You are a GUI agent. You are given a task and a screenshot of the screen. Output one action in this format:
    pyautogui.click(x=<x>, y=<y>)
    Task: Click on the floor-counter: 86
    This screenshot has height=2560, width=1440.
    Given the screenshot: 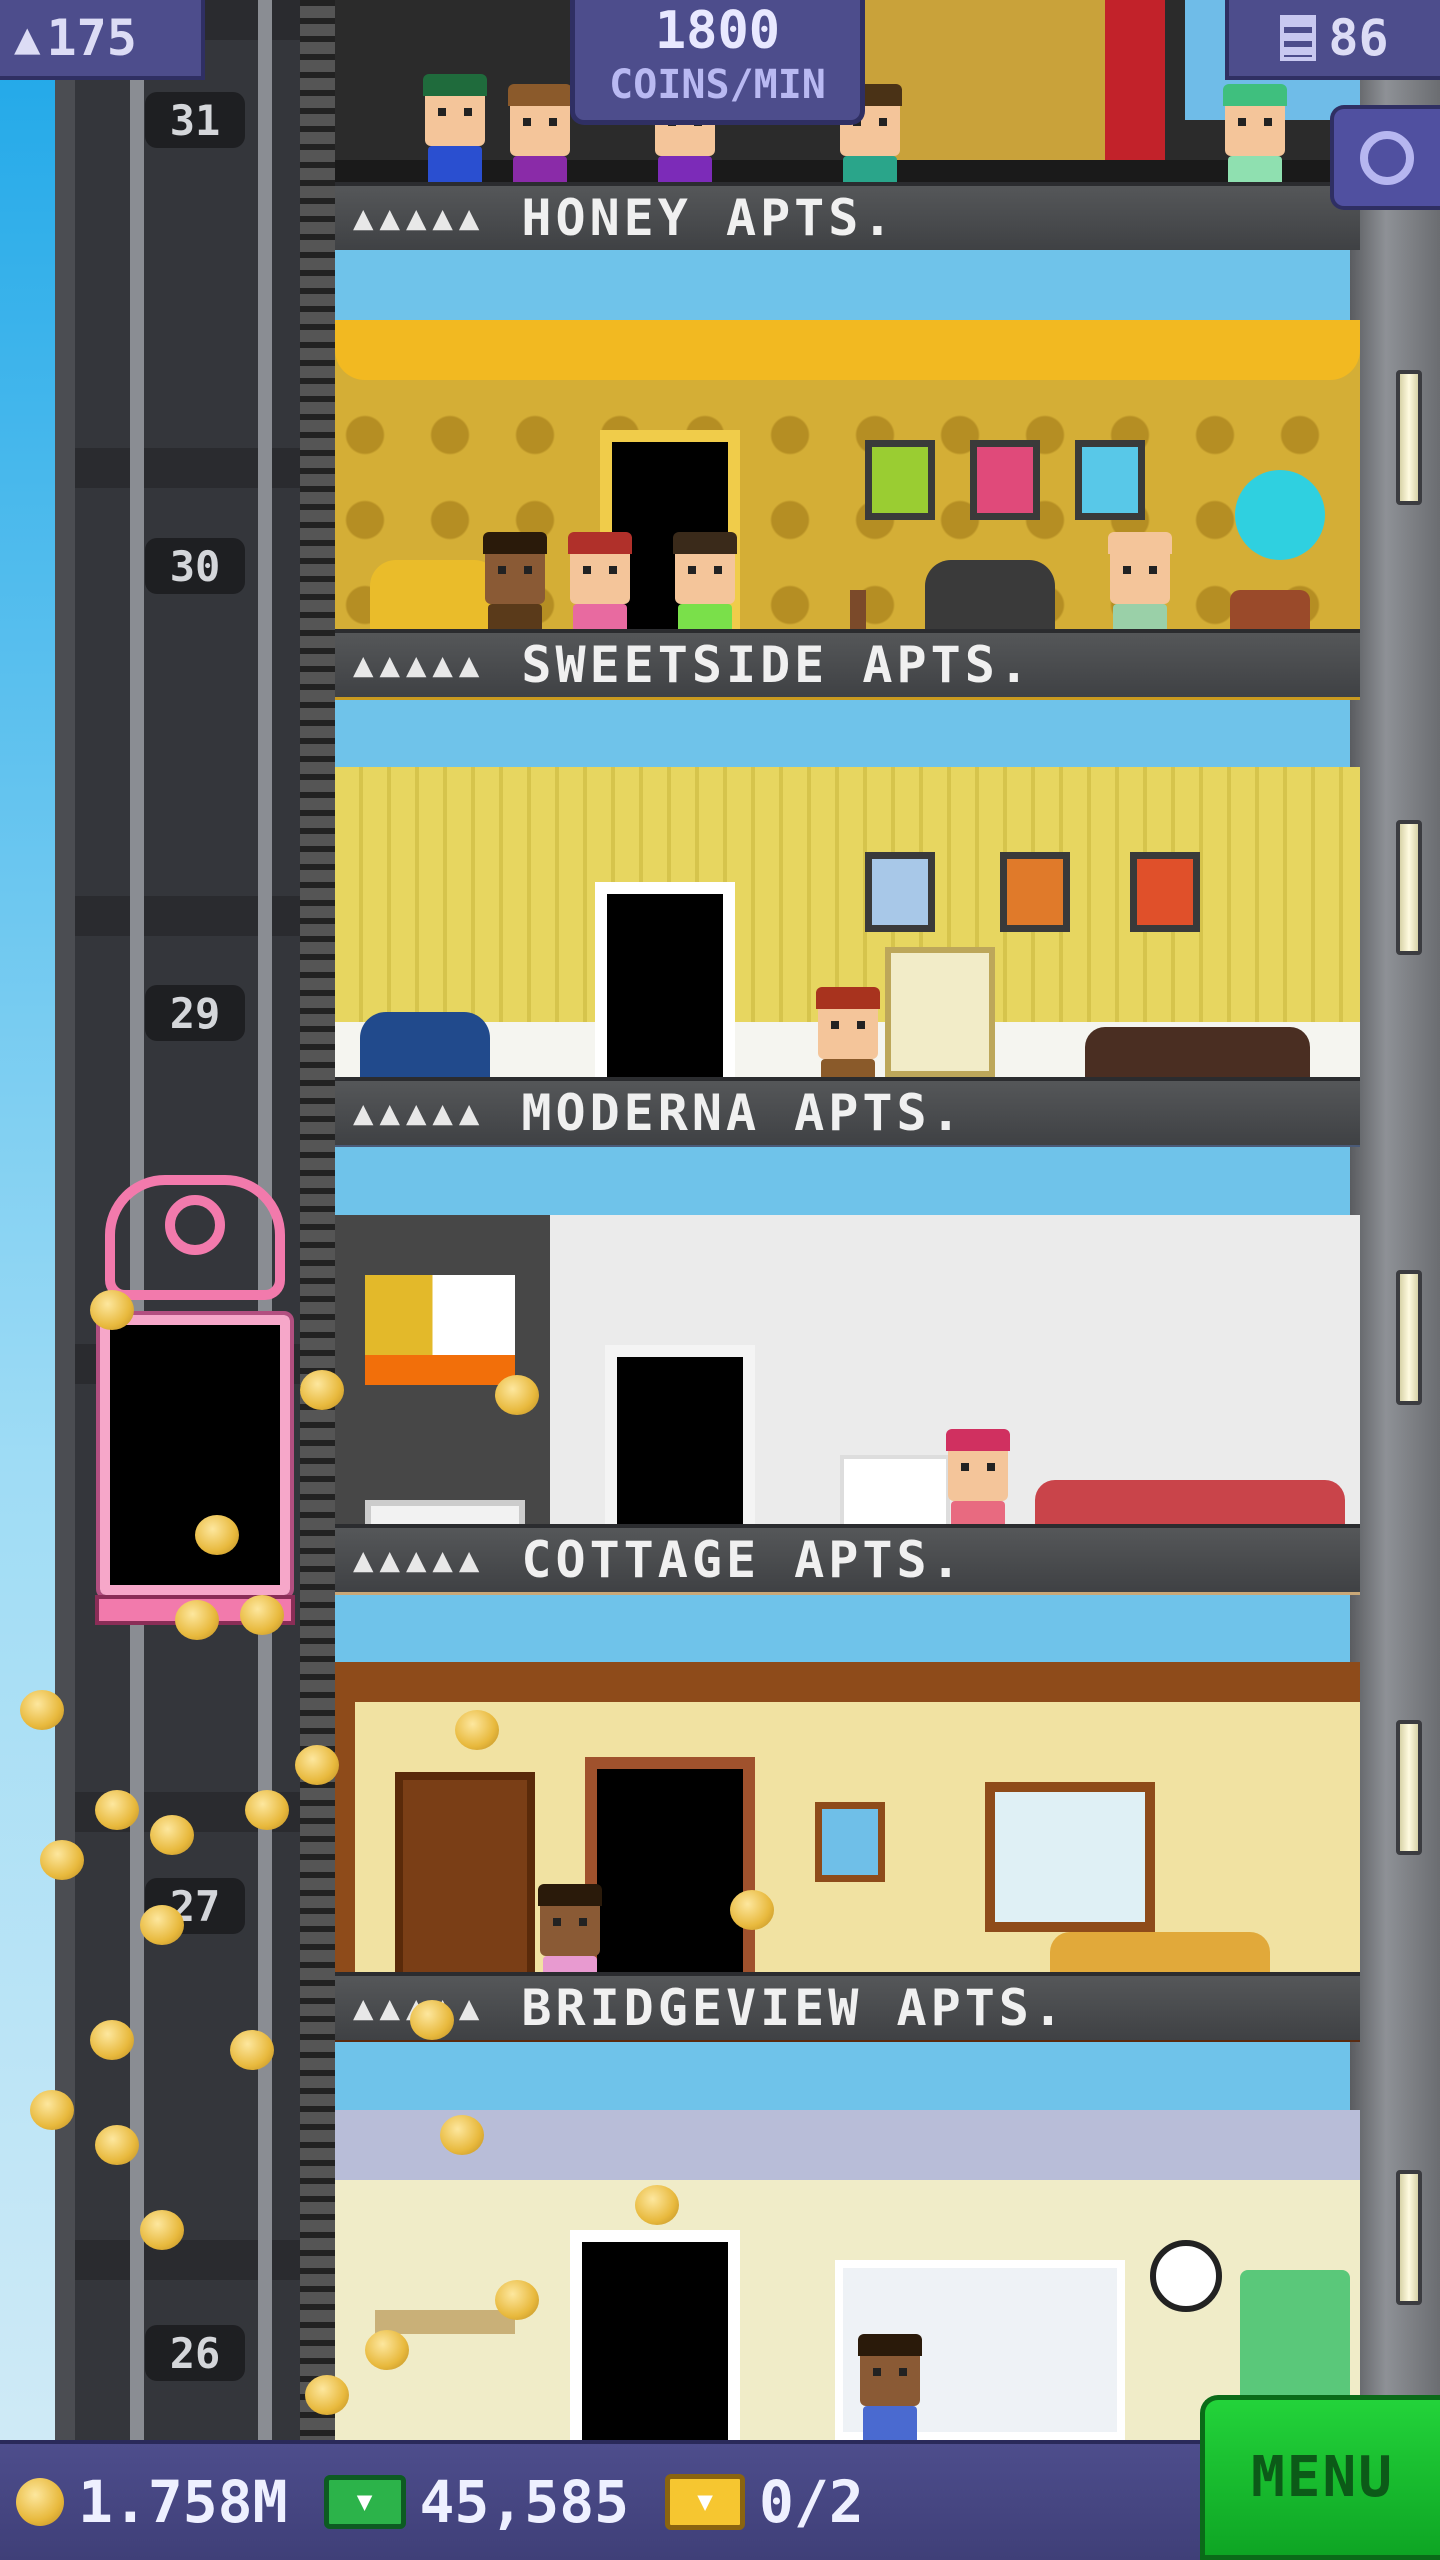 What is the action you would take?
    pyautogui.click(x=1332, y=40)
    